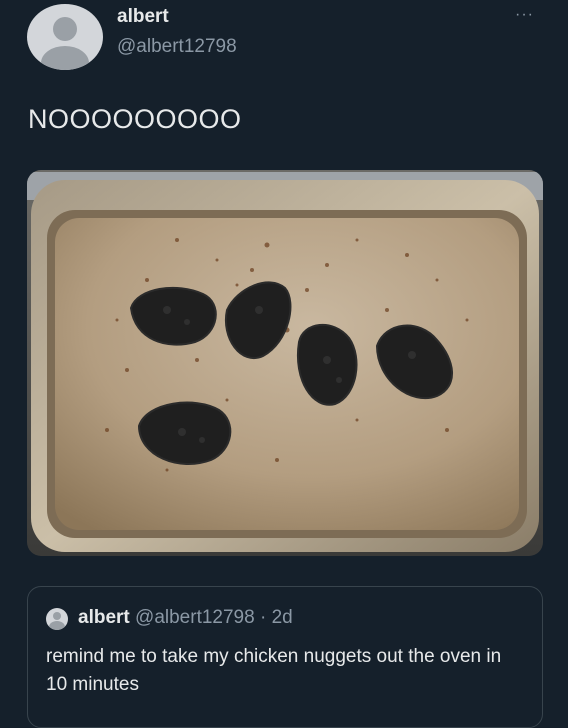  What do you see at coordinates (143, 17) in the screenshot?
I see `author-name: albert` at bounding box center [143, 17].